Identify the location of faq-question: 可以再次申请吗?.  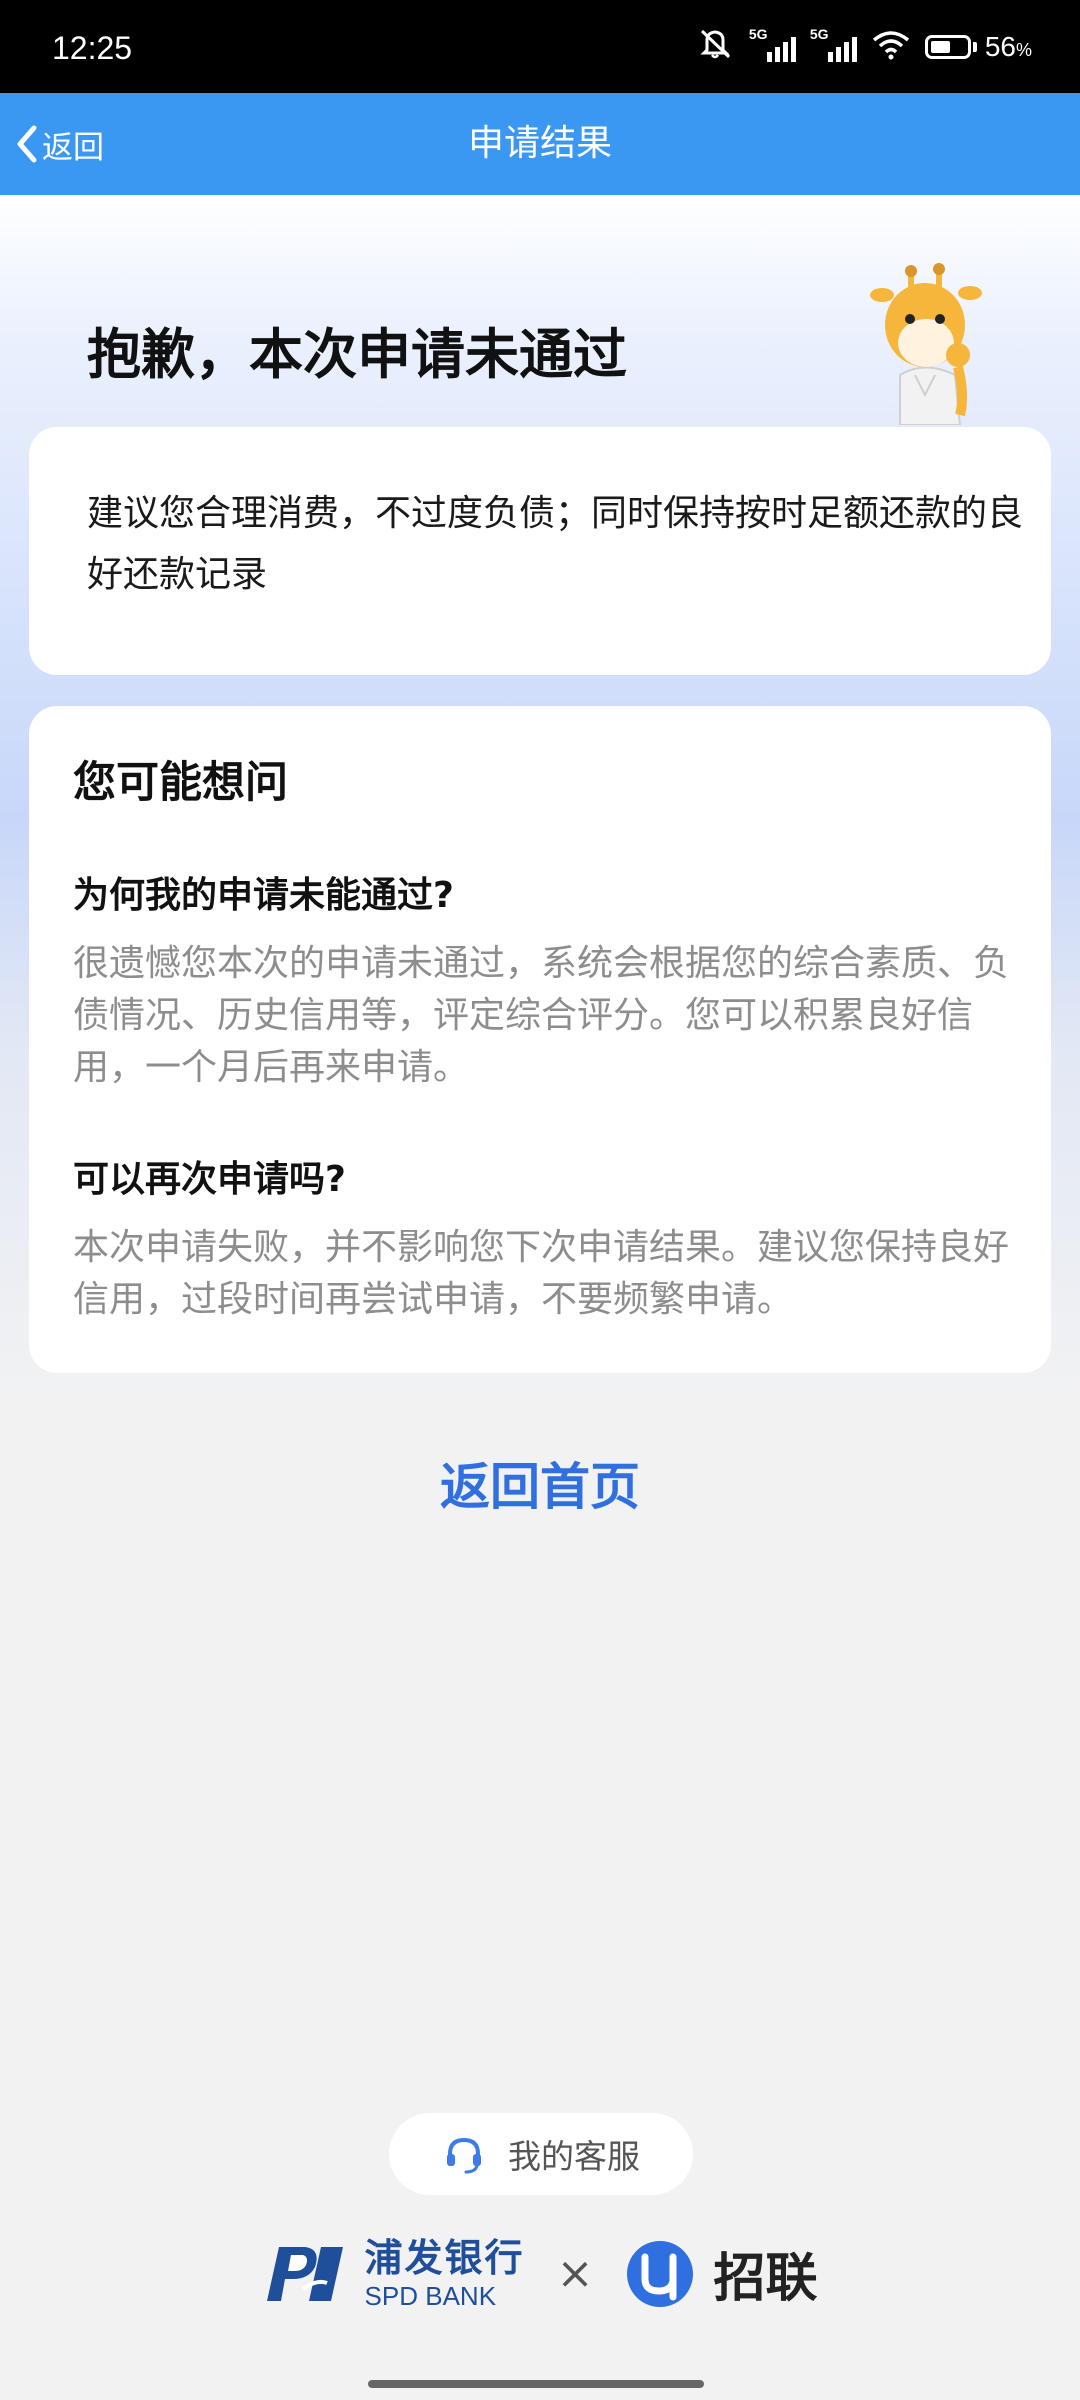
(209, 1179).